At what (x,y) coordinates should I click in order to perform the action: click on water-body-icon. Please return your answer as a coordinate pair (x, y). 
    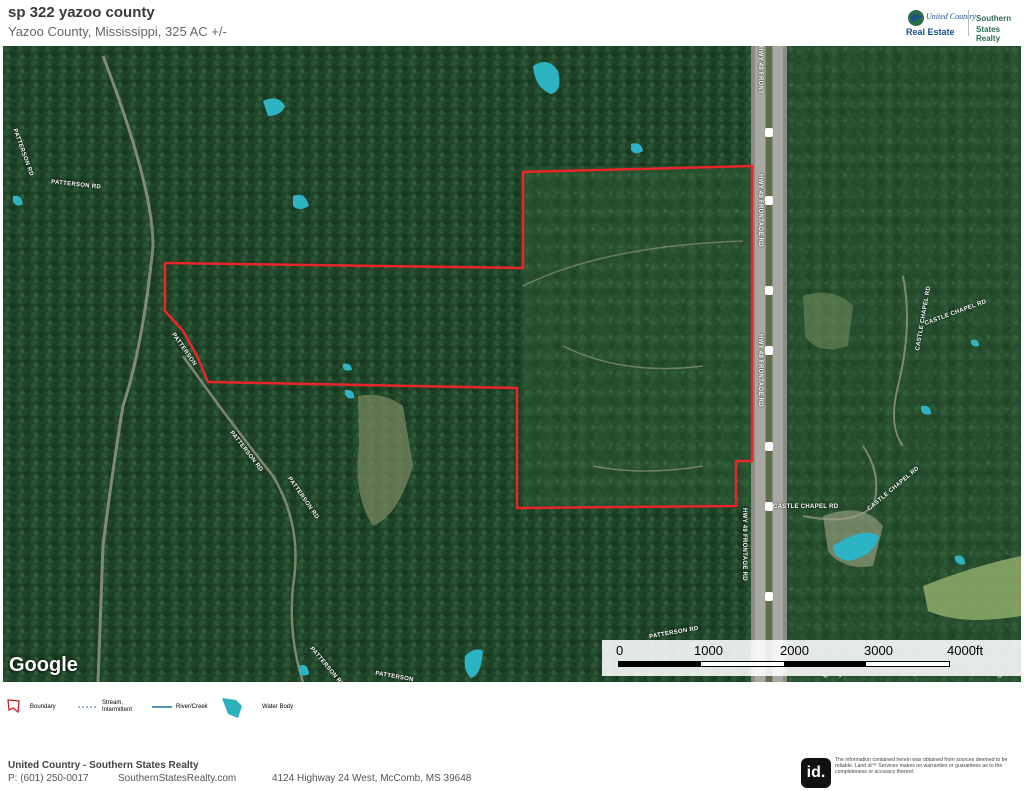
    Looking at the image, I should click on (232, 708).